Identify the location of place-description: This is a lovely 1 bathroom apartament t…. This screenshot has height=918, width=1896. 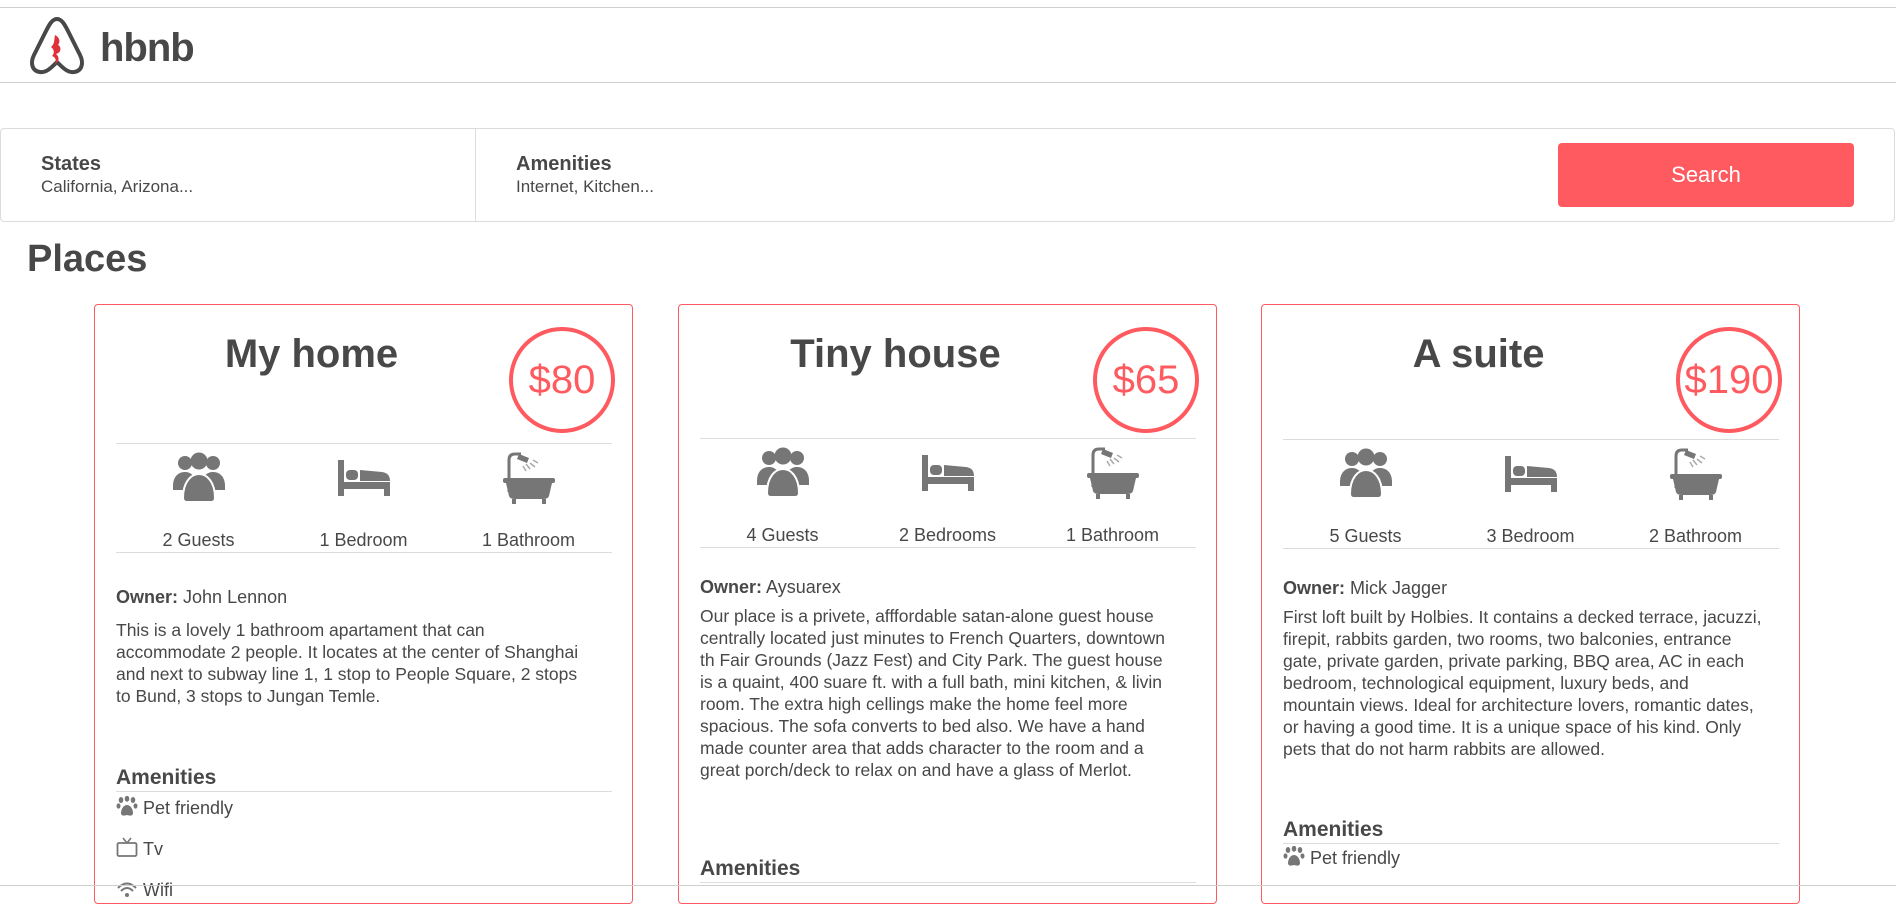
(347, 663).